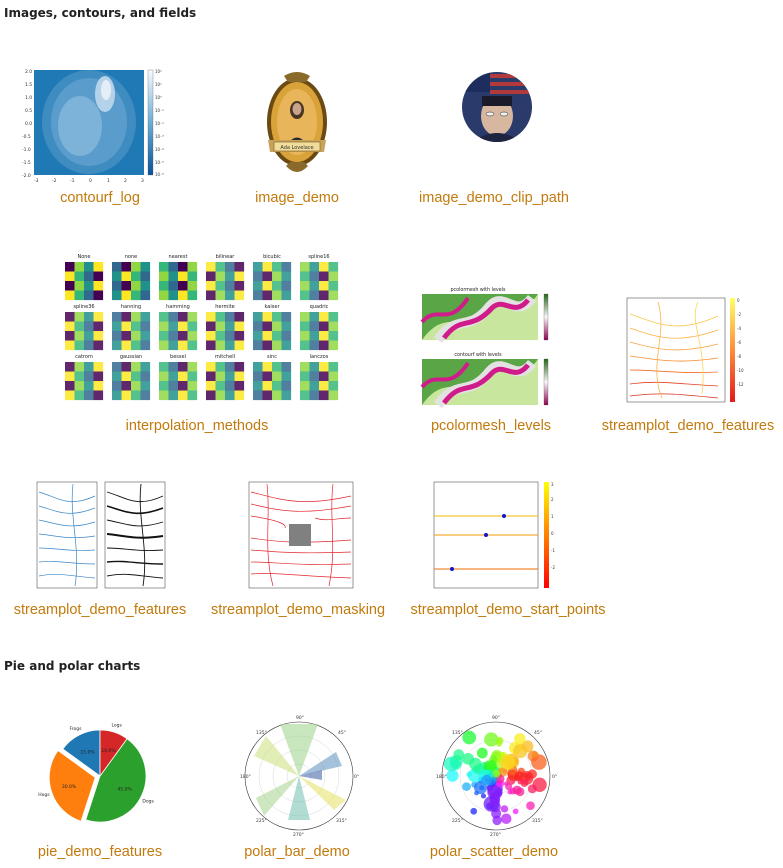 The image size is (783, 868). Describe the element at coordinates (83, 307) in the screenshot. I see `interp-label: spline36` at that location.